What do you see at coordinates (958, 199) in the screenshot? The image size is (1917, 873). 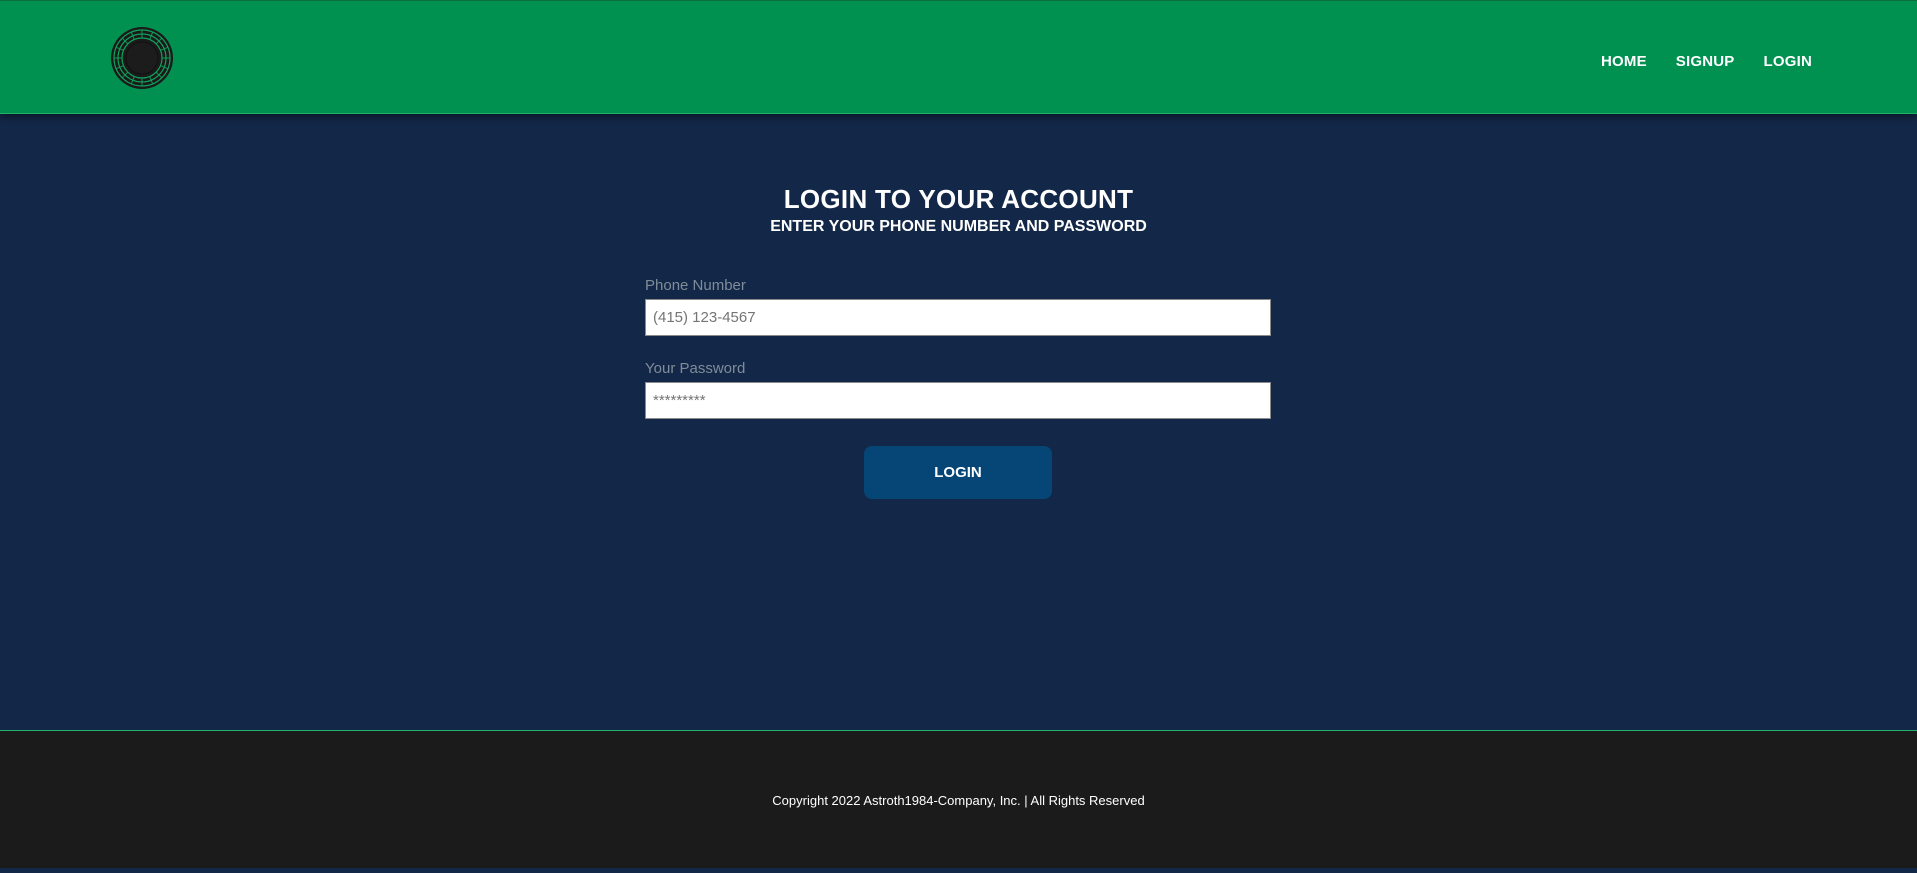 I see `page-title: LOGIN TO YOUR ACCOUNT` at bounding box center [958, 199].